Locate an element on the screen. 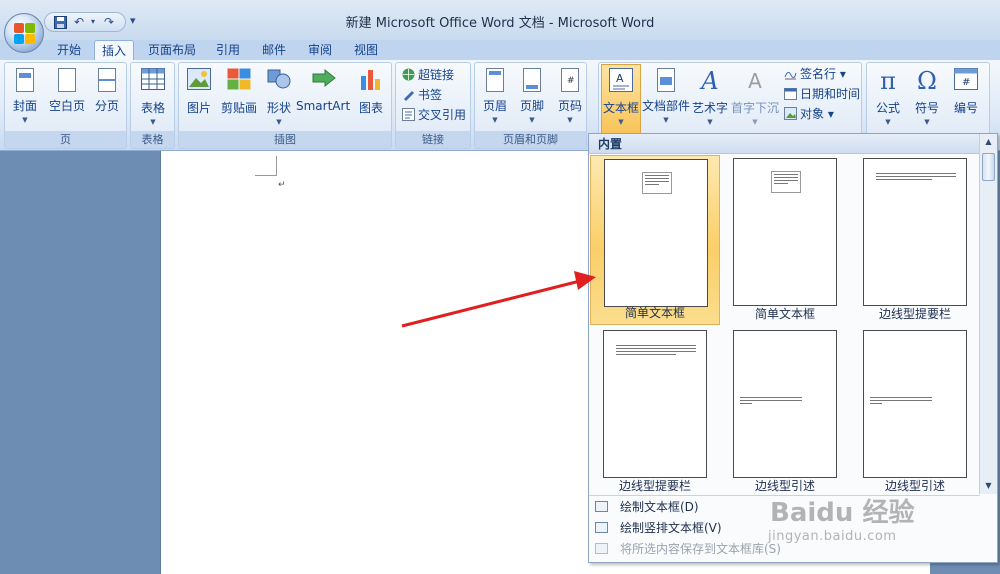 The width and height of the screenshot is (1000, 574). symbol-button: Ω 符号 ▼ is located at coordinates (927, 98).